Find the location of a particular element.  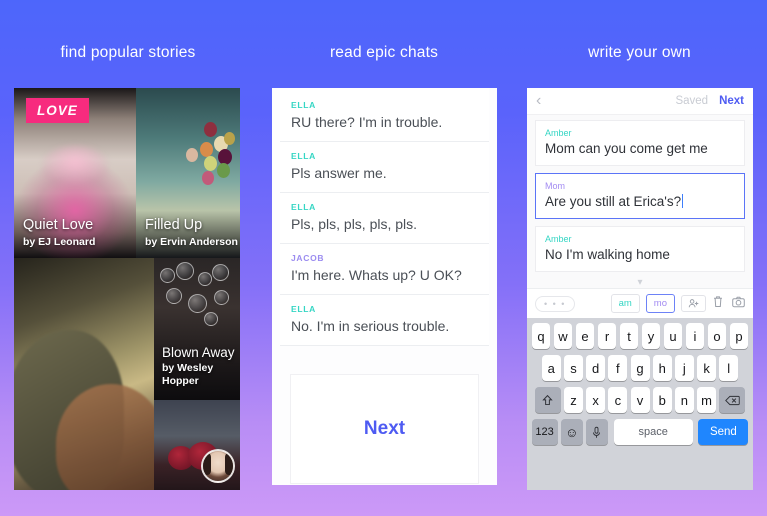

key-i: i is located at coordinates (695, 336).